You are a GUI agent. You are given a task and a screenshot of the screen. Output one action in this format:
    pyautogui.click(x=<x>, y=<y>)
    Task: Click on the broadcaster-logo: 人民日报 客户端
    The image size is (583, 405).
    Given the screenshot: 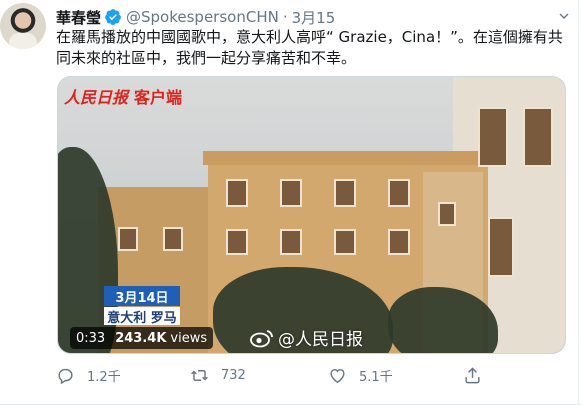 What is the action you would take?
    pyautogui.click(x=123, y=97)
    